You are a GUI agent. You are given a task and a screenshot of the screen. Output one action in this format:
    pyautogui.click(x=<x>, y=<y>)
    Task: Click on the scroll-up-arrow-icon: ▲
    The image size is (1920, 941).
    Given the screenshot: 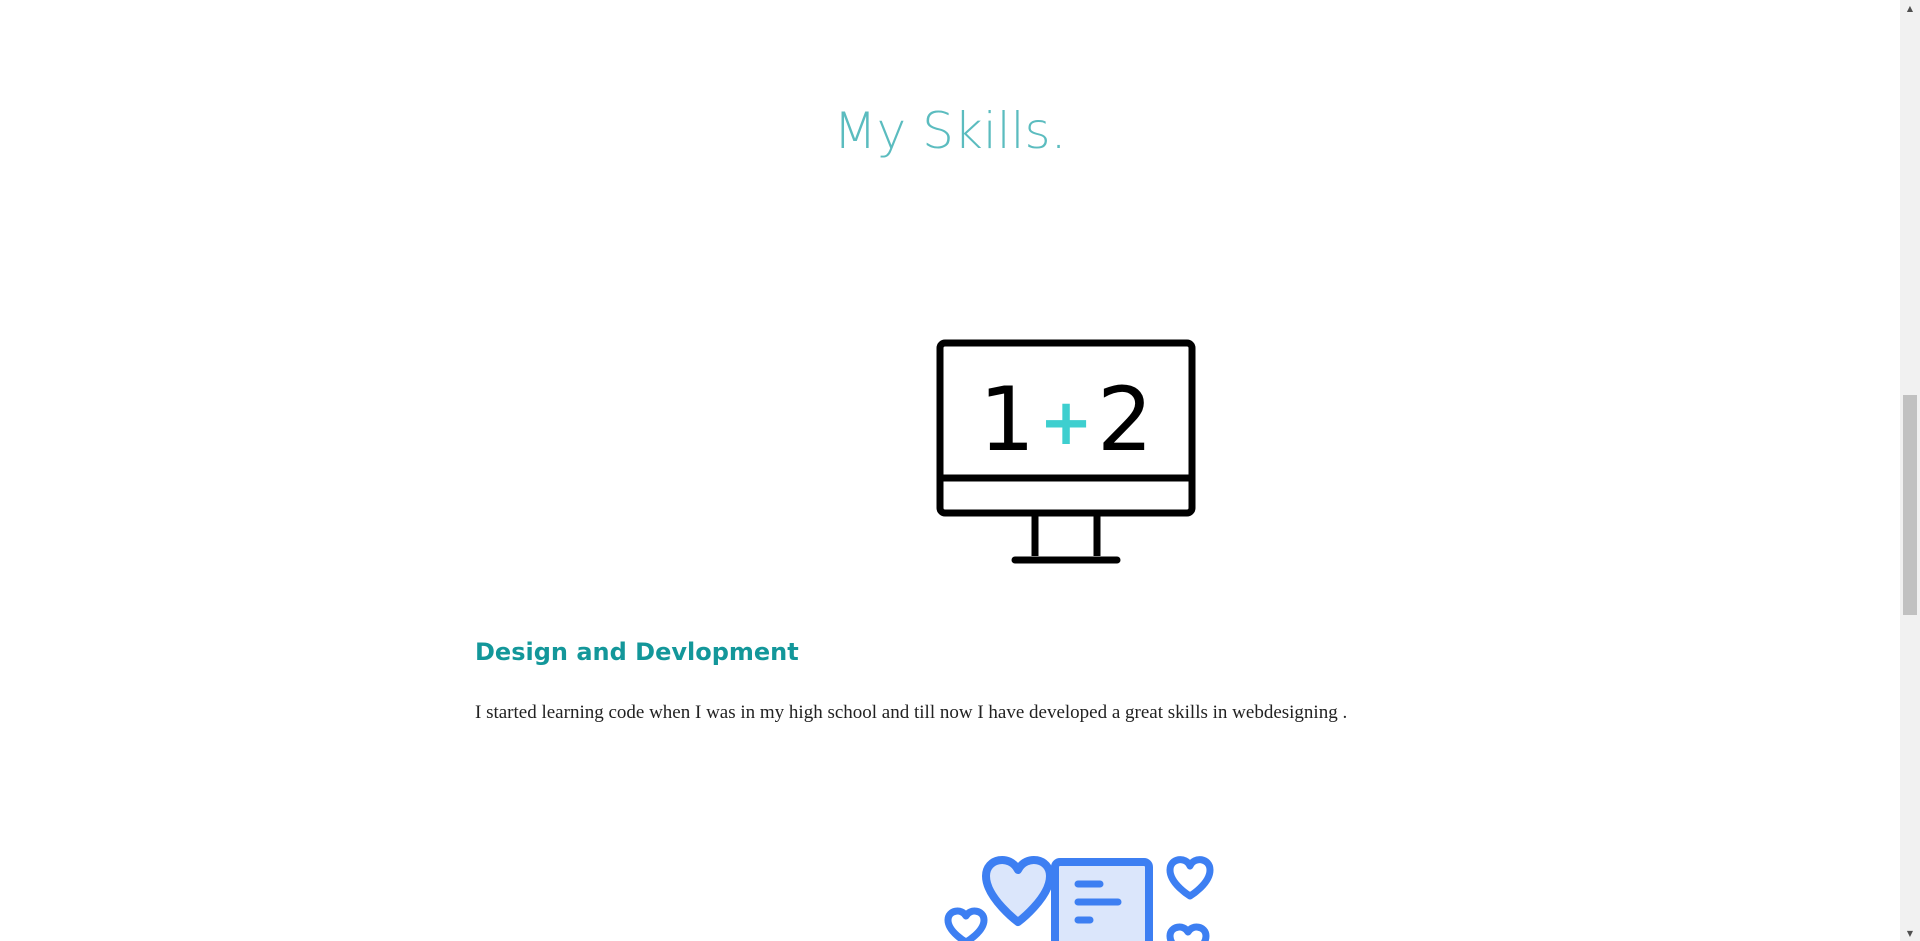 What is the action you would take?
    pyautogui.click(x=1910, y=8)
    